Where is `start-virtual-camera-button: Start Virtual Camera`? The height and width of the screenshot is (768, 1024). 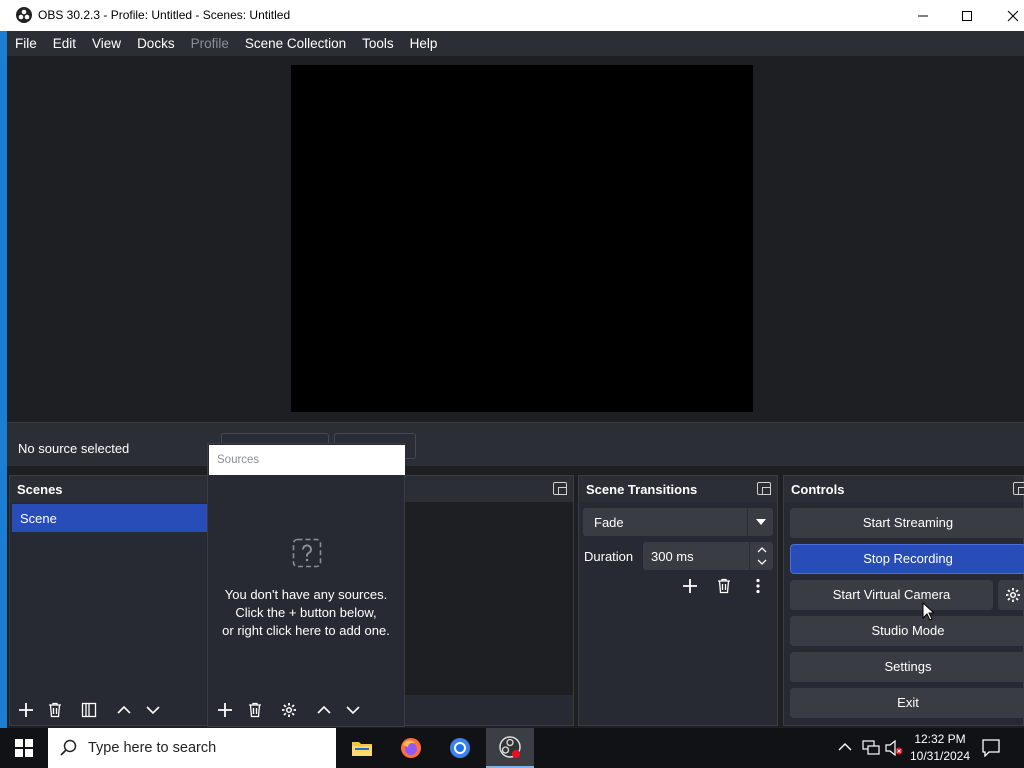
start-virtual-camera-button: Start Virtual Camera is located at coordinates (891, 595).